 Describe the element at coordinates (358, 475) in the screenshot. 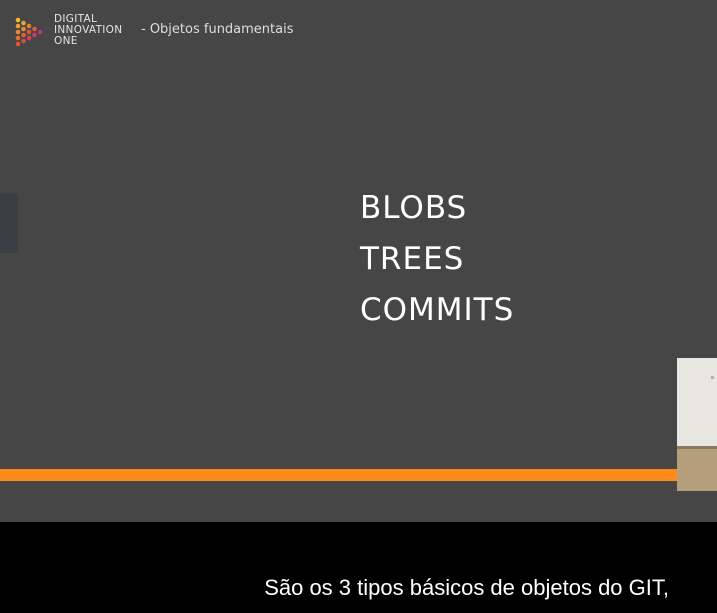

I see `accent-bar` at that location.